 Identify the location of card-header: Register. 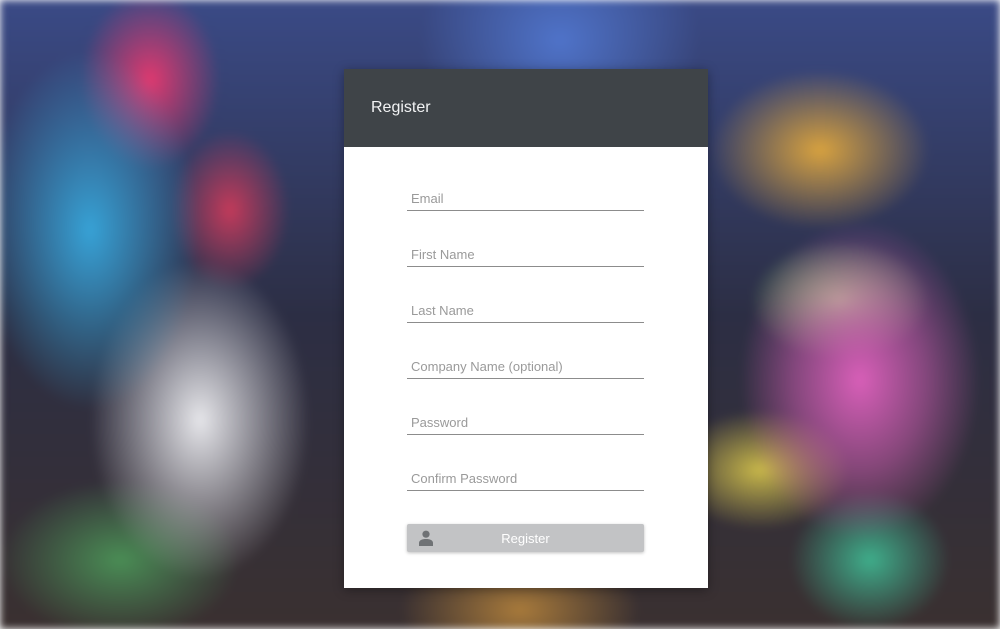
(526, 108).